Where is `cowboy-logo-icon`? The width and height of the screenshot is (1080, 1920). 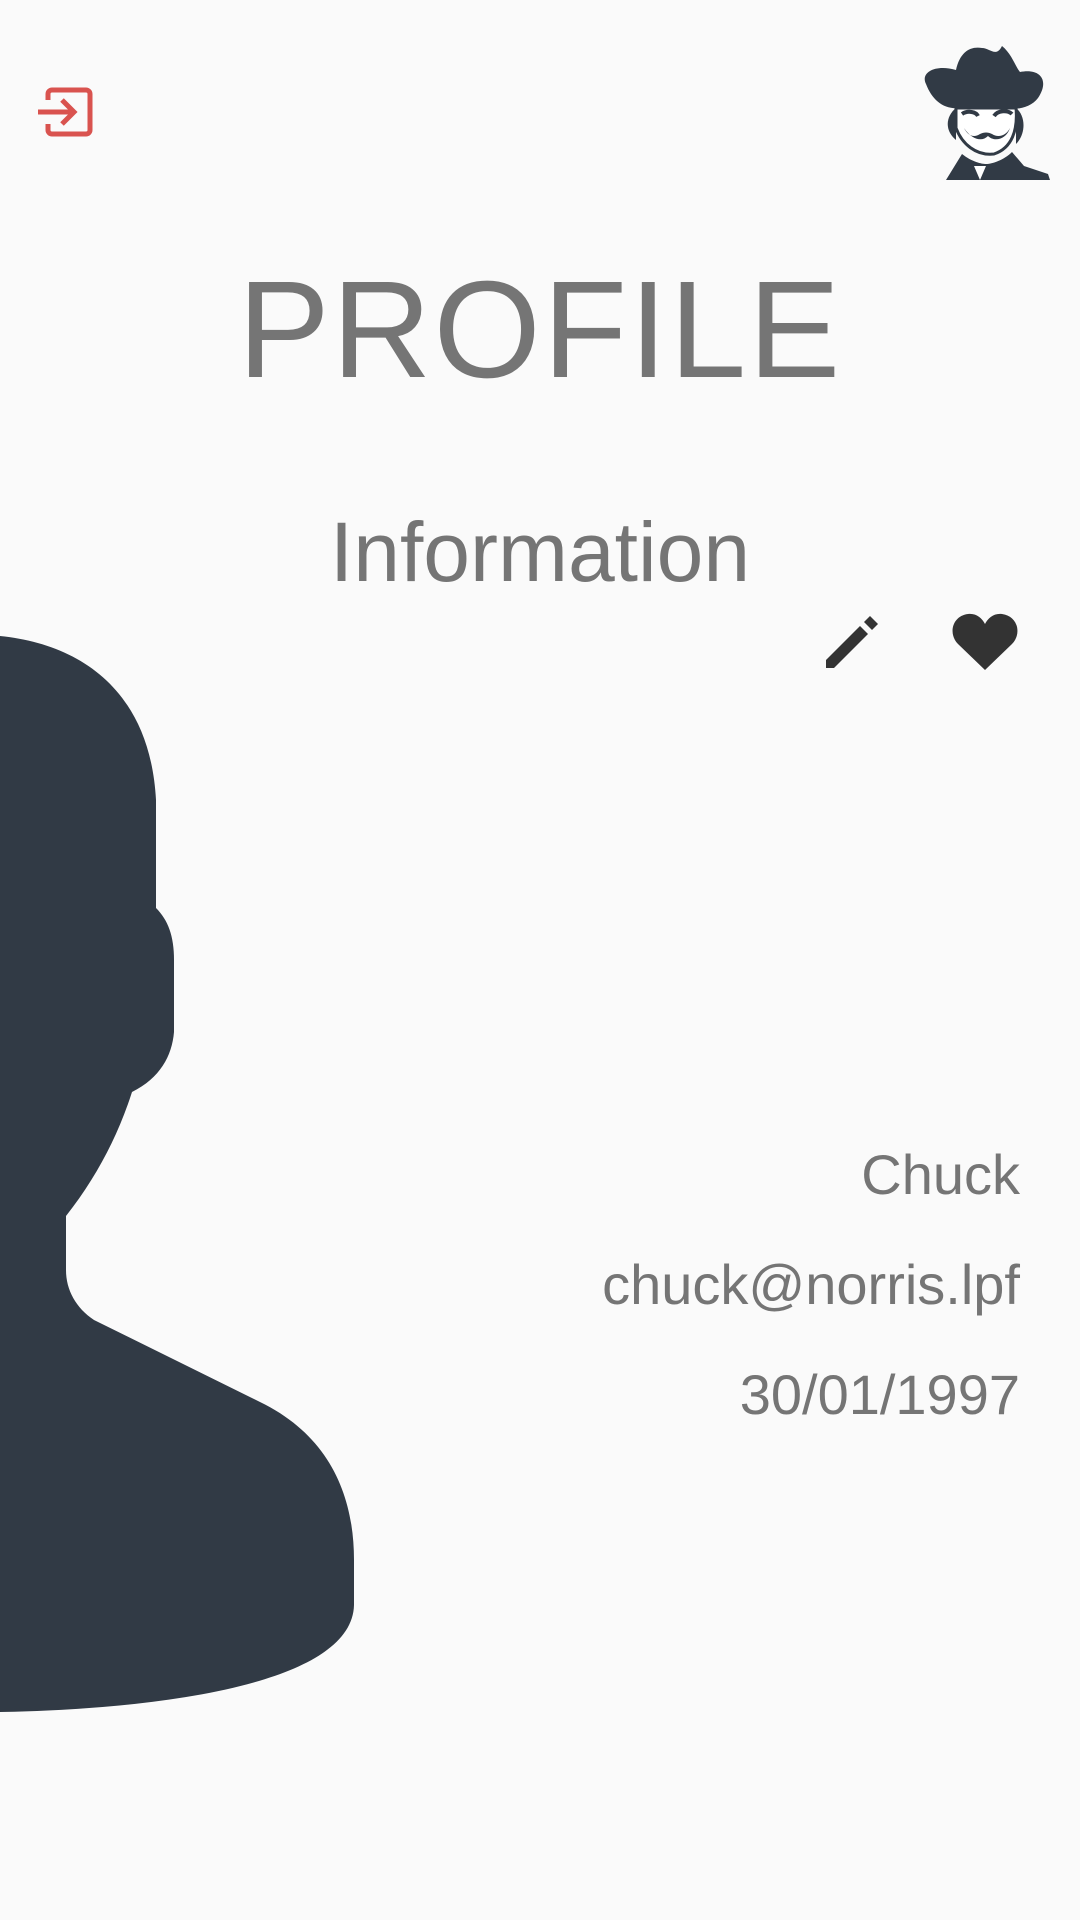 cowboy-logo-icon is located at coordinates (987, 113).